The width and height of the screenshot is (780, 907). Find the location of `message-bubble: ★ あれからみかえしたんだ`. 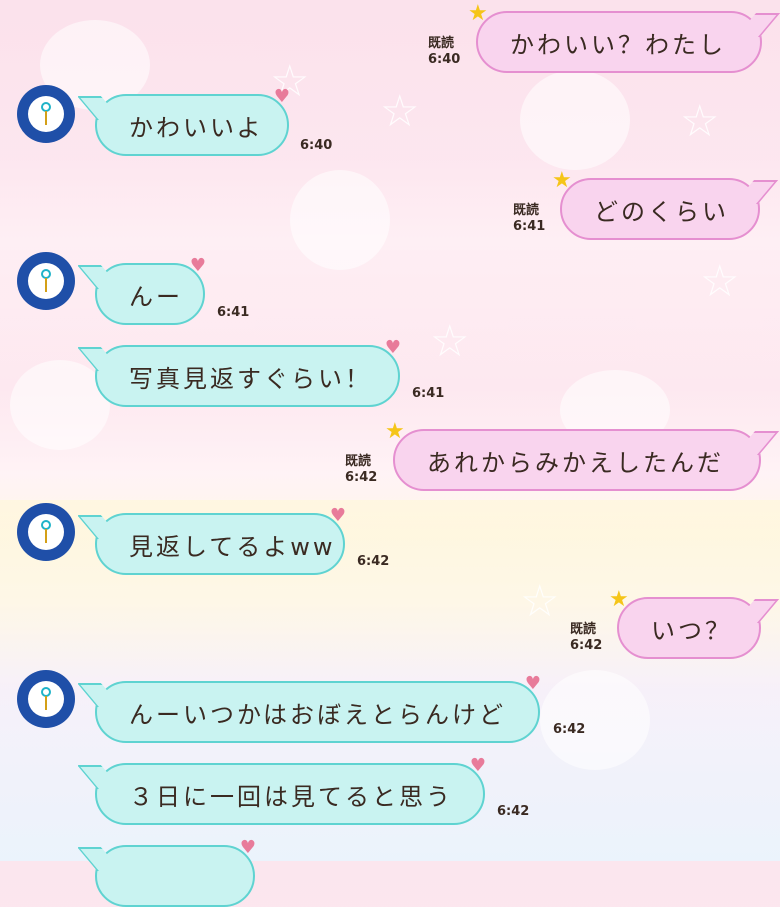

message-bubble: ★ あれからみかえしたんだ is located at coordinates (573, 456).